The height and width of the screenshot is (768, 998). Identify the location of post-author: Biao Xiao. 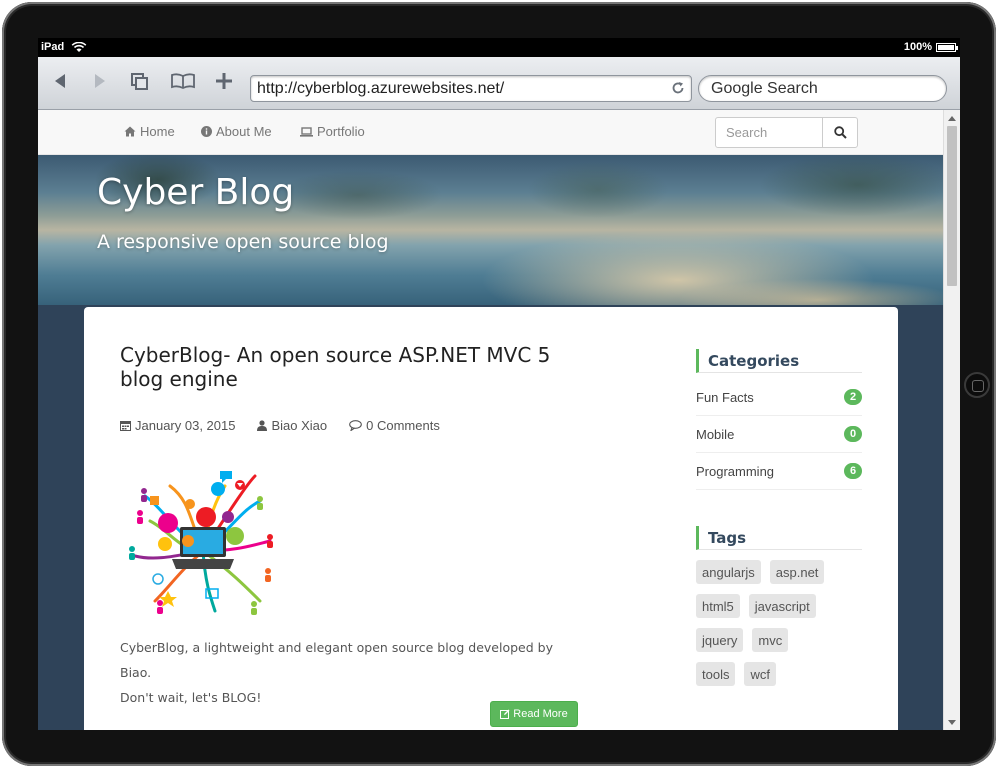
(292, 425).